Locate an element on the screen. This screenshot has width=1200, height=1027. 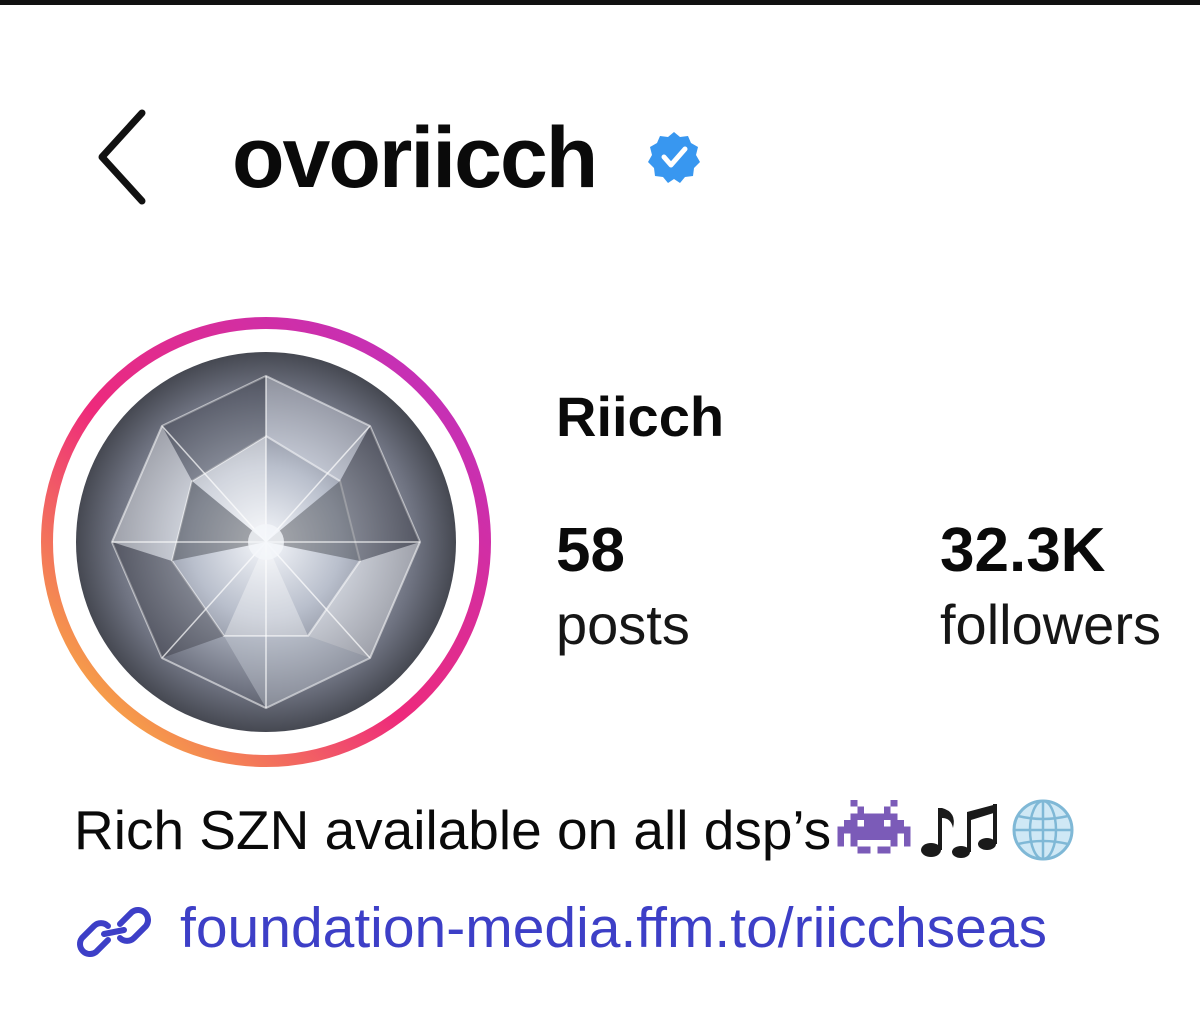
followers-label: followers is located at coordinates (1050, 624).